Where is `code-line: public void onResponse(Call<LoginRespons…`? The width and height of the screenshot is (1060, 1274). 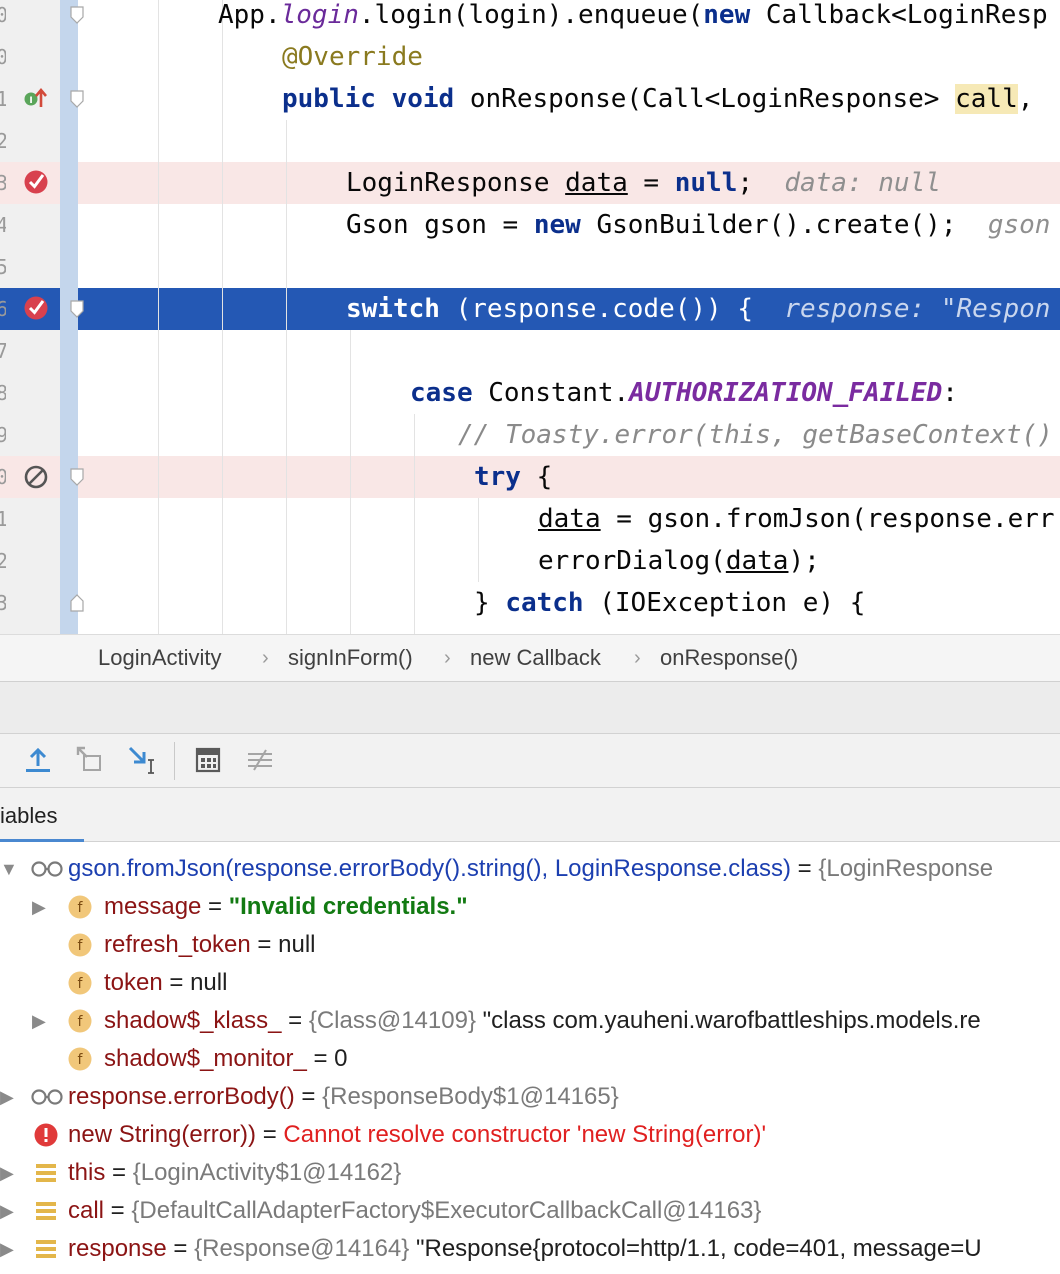
code-line: public void onResponse(Call<LoginRespons… is located at coordinates (657, 99).